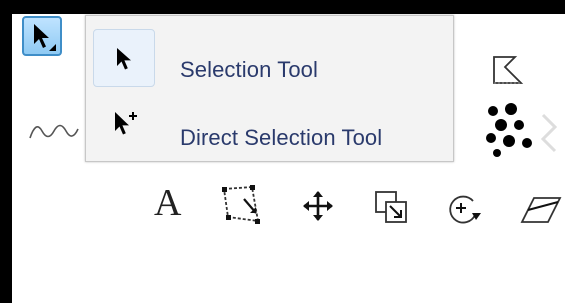 This screenshot has width=565, height=303. Describe the element at coordinates (281, 137) in the screenshot. I see `direct-selection-tool-label: Direct Selection Tool` at that location.